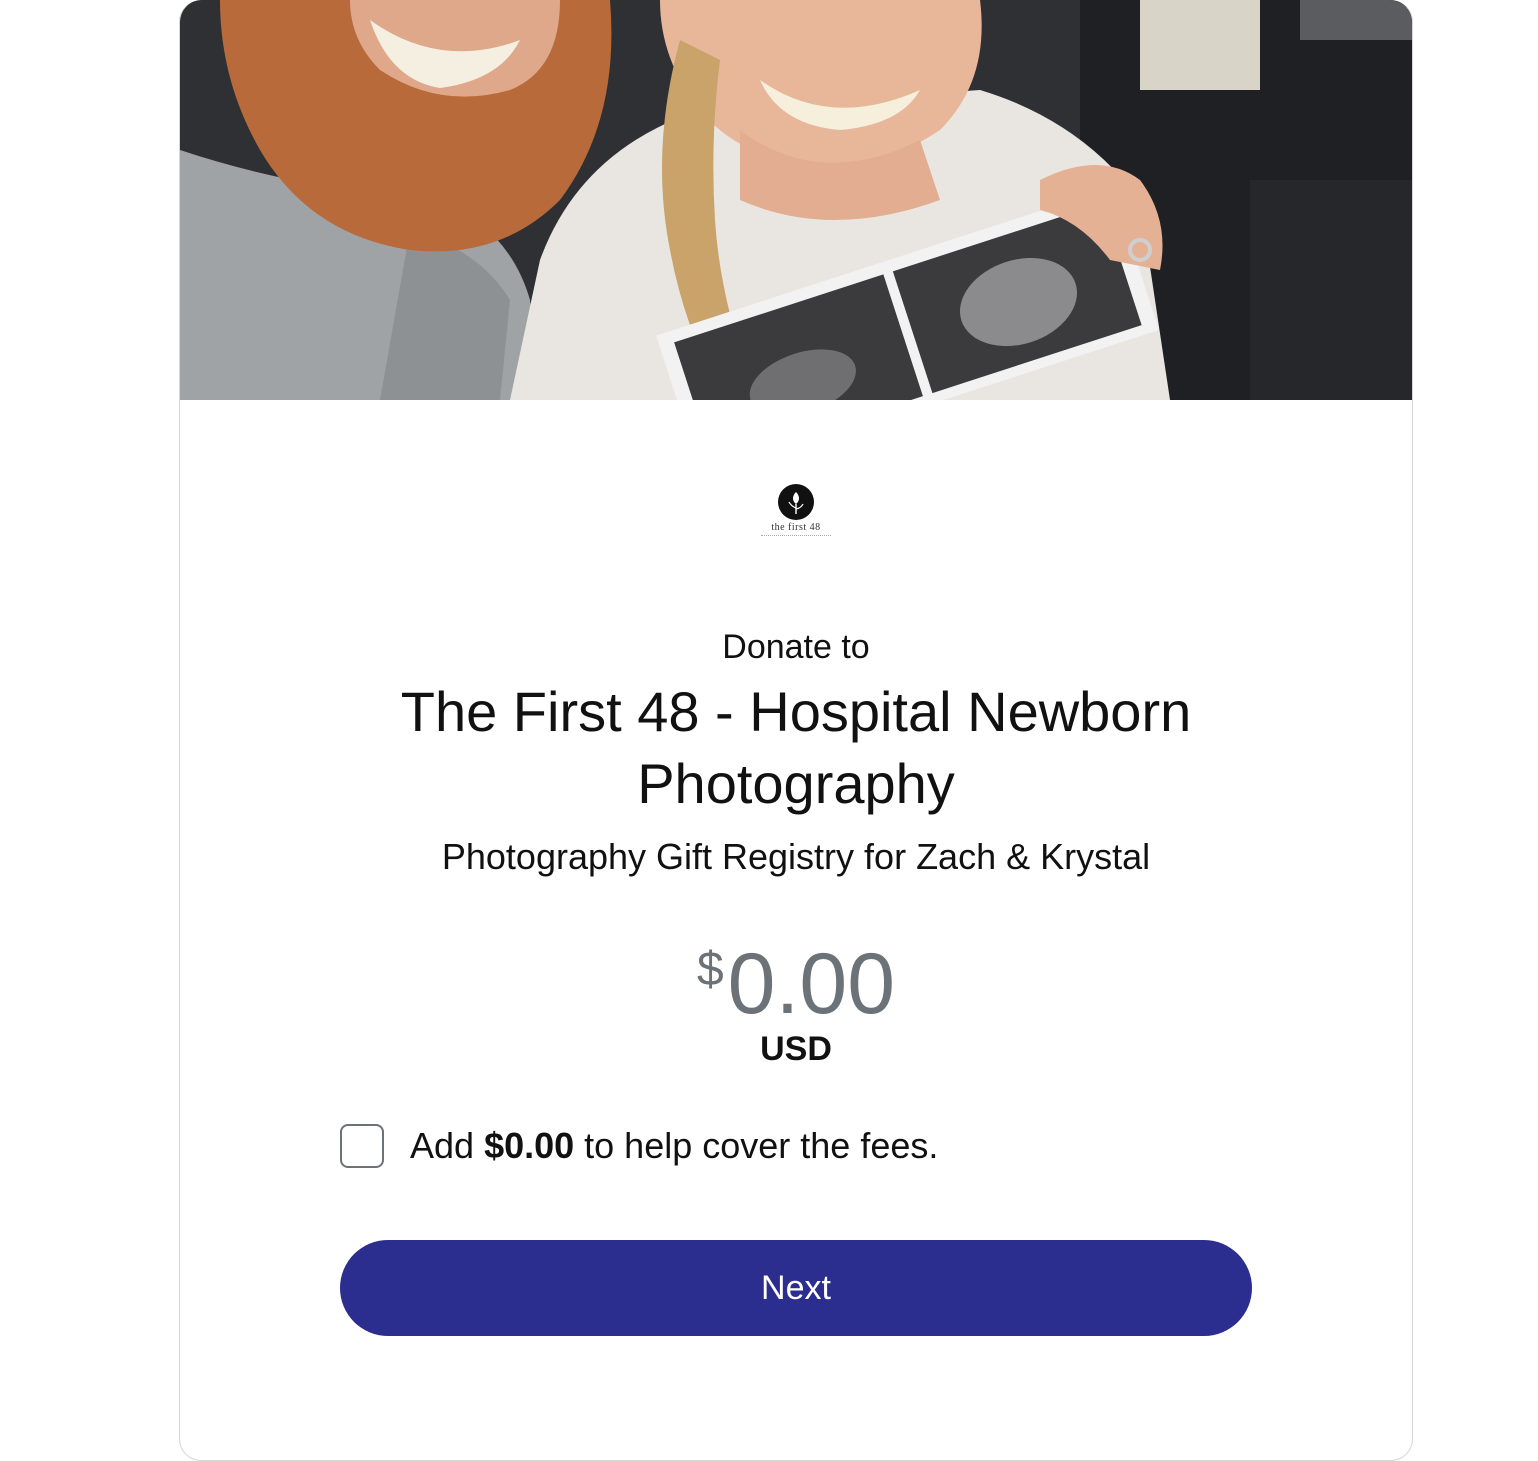 The width and height of the screenshot is (1538, 1461). What do you see at coordinates (796, 536) in the screenshot?
I see `logo-tagline` at bounding box center [796, 536].